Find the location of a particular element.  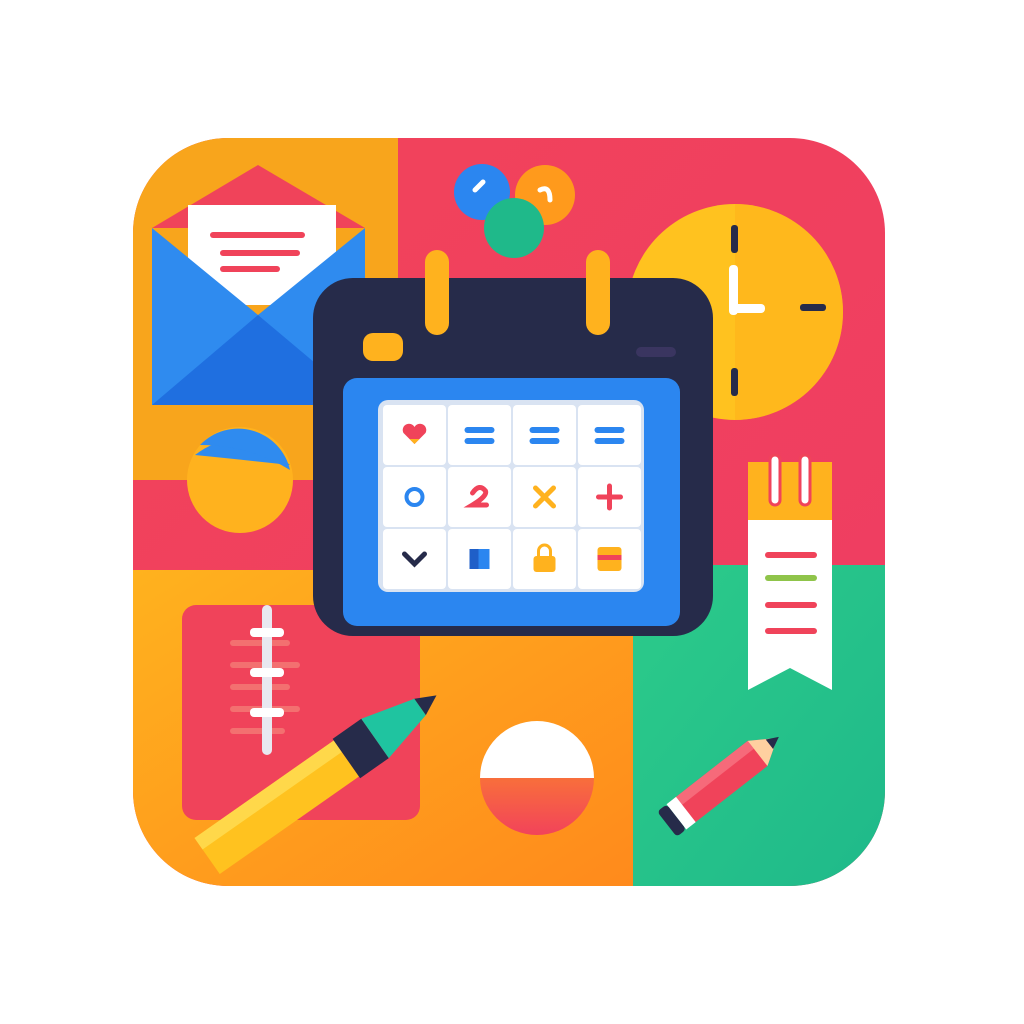

lines-icon is located at coordinates (609, 559).